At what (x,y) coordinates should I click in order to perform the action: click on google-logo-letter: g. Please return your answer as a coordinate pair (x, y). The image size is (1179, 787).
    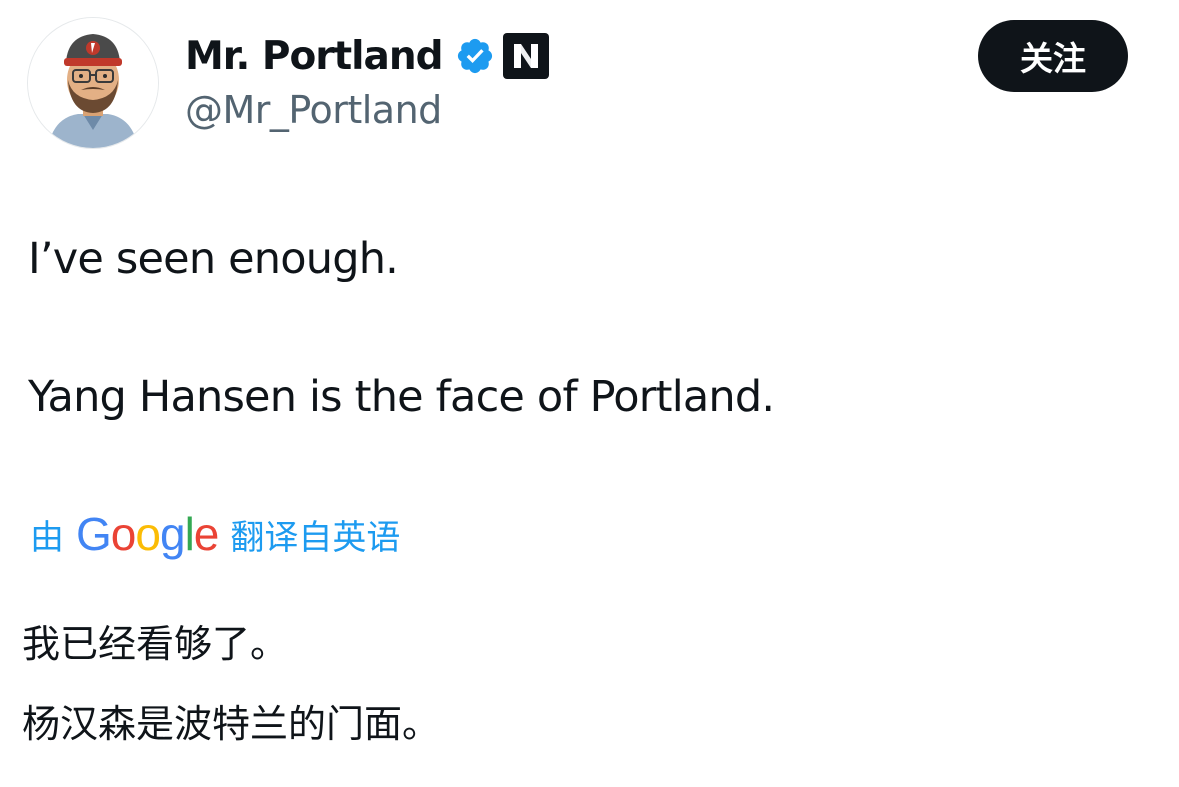
    Looking at the image, I should click on (172, 534).